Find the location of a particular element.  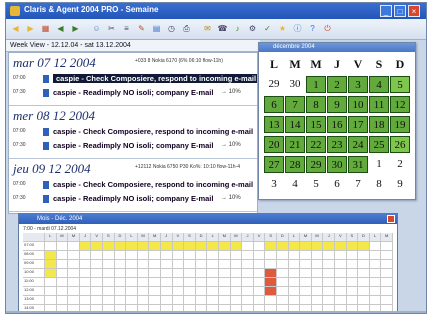

close-button: × is located at coordinates (414, 11).